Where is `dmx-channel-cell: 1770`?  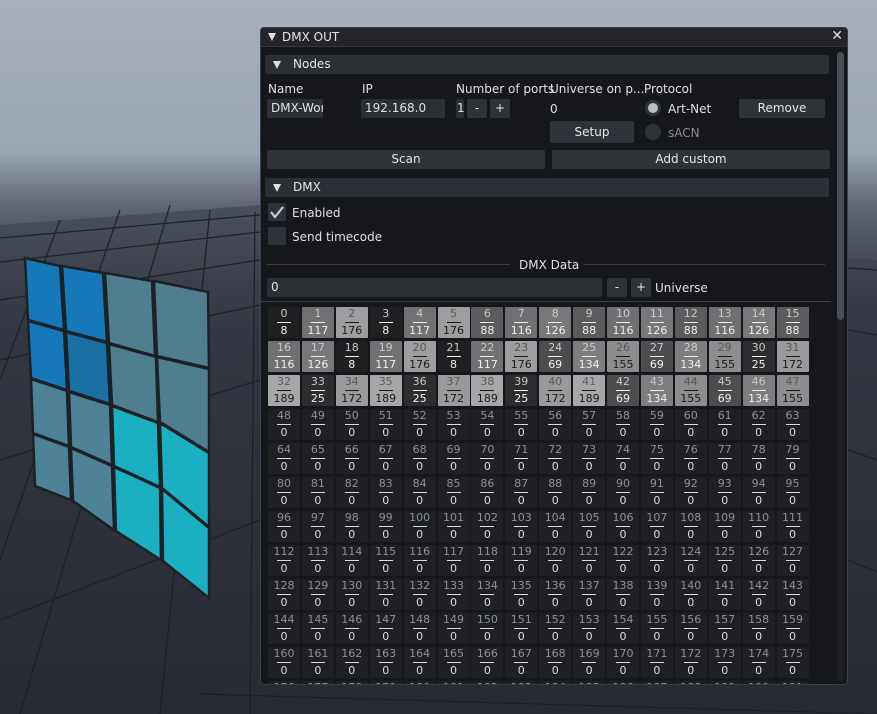 dmx-channel-cell: 1770 is located at coordinates (317, 682).